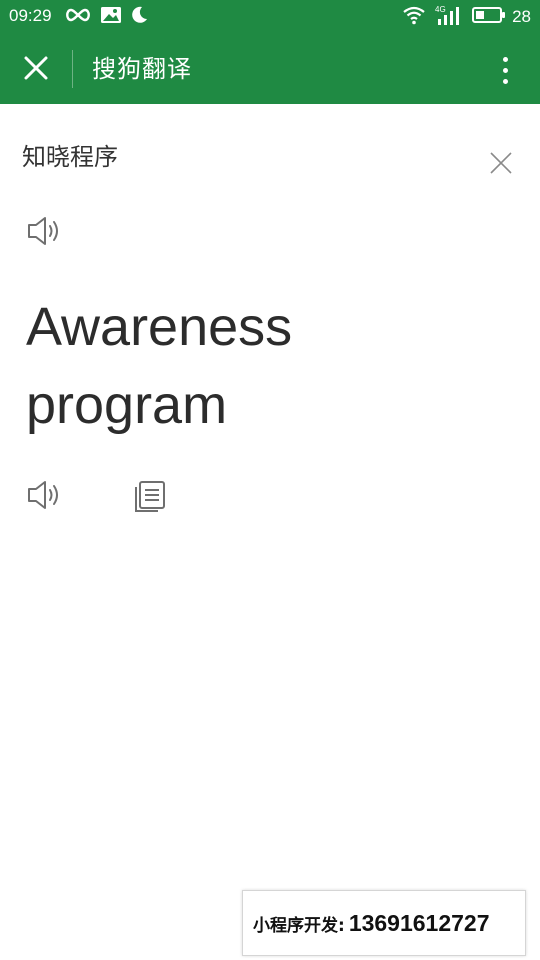 The width and height of the screenshot is (540, 960). What do you see at coordinates (521, 16) in the screenshot?
I see `battery-percent: 28` at bounding box center [521, 16].